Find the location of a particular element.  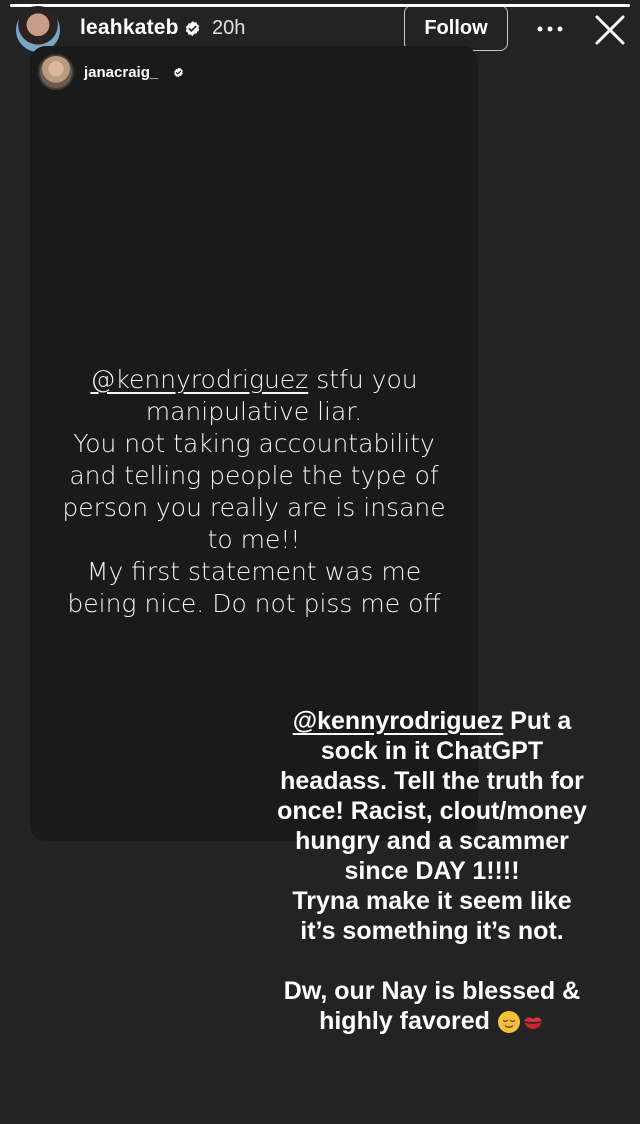

reply-line: highly favored is located at coordinates (432, 1021).